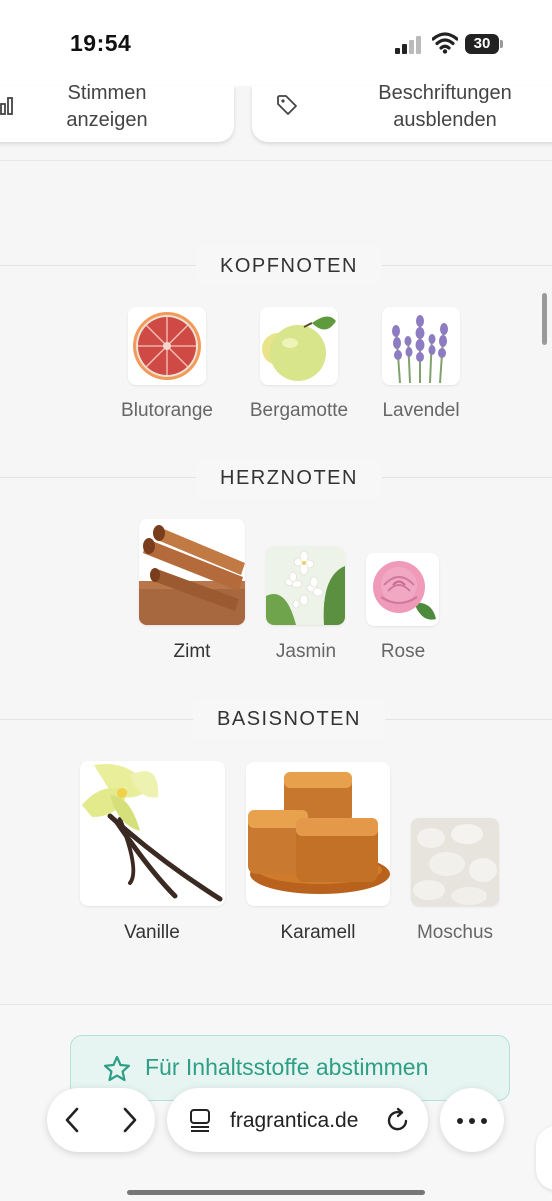 Image resolution: width=552 pixels, height=1201 pixels. I want to click on show-votes-label-1: Stimmen, so click(107, 93).